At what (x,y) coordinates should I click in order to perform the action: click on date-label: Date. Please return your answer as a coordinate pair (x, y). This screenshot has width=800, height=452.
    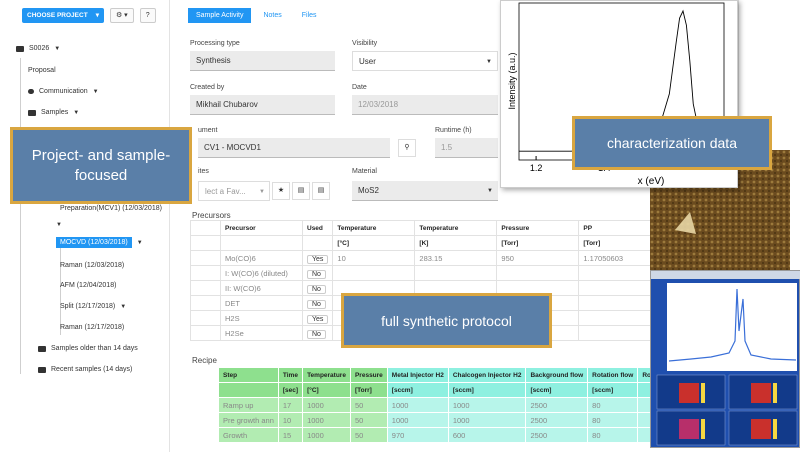
    Looking at the image, I should click on (359, 87).